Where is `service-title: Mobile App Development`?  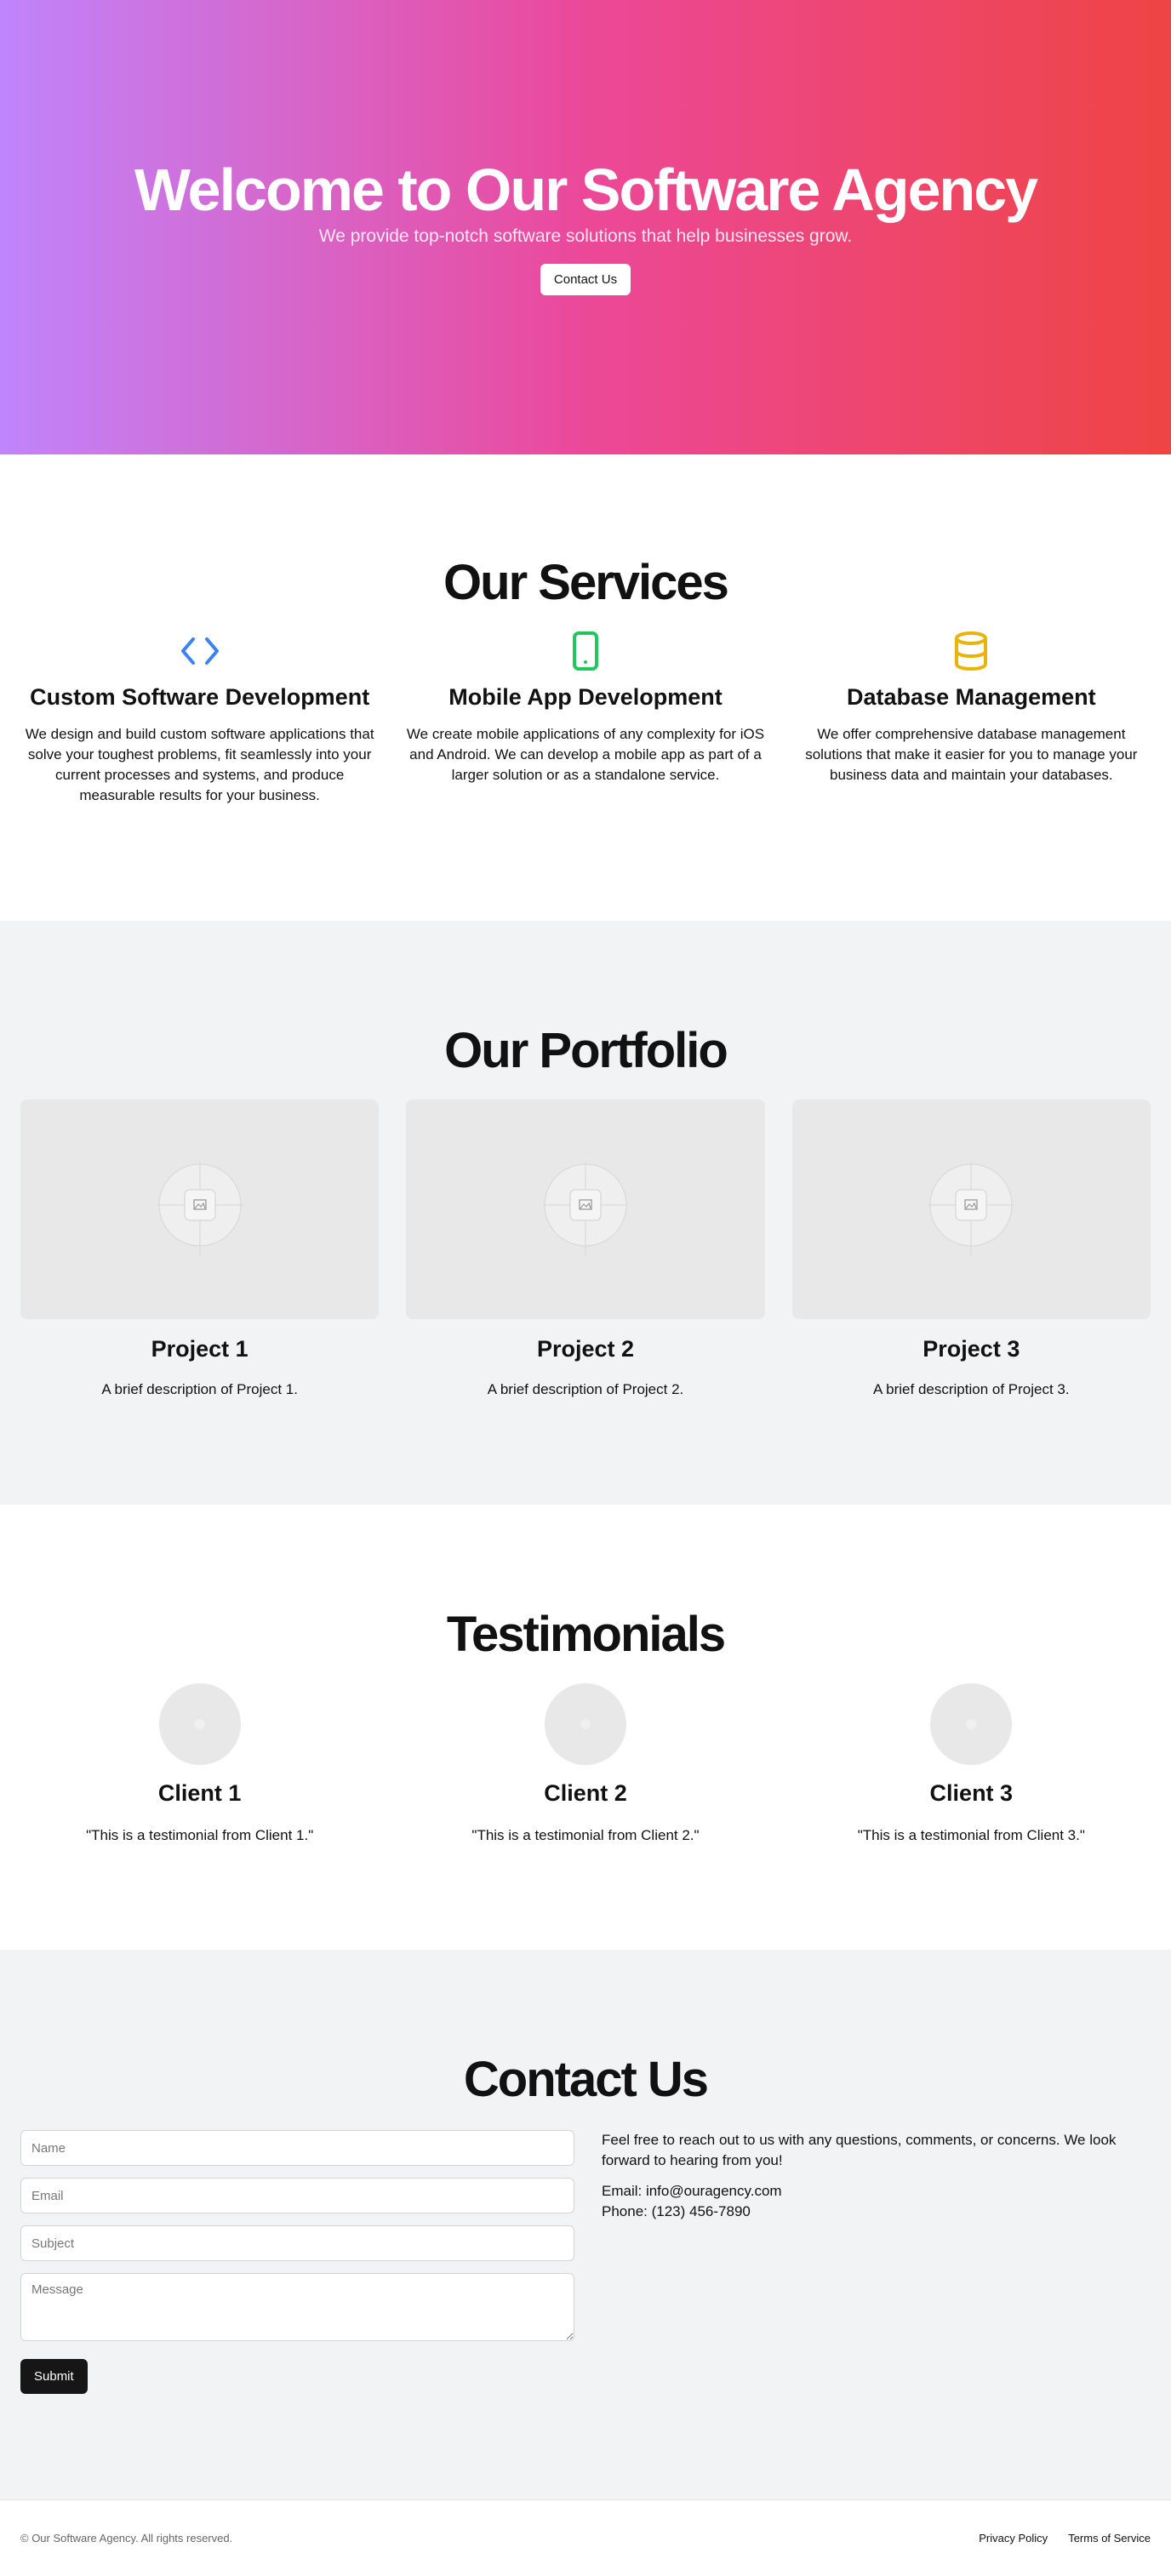
service-title: Mobile App Development is located at coordinates (585, 697).